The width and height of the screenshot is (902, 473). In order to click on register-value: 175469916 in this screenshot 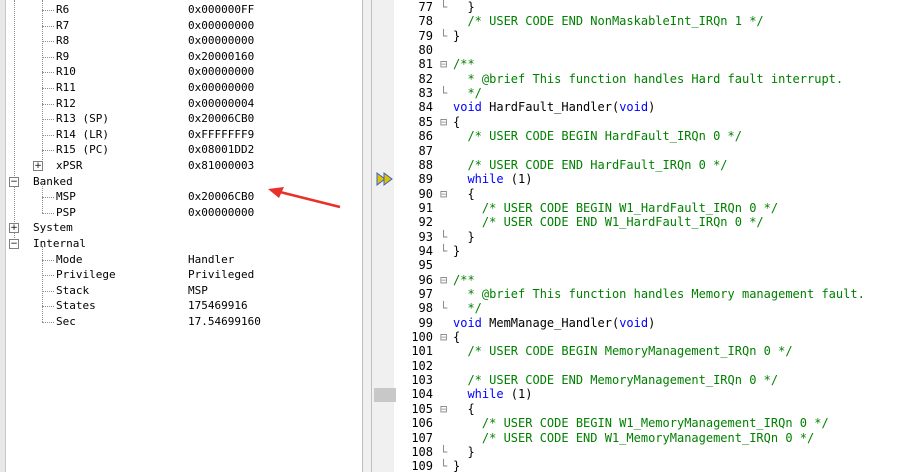, I will do `click(218, 306)`.